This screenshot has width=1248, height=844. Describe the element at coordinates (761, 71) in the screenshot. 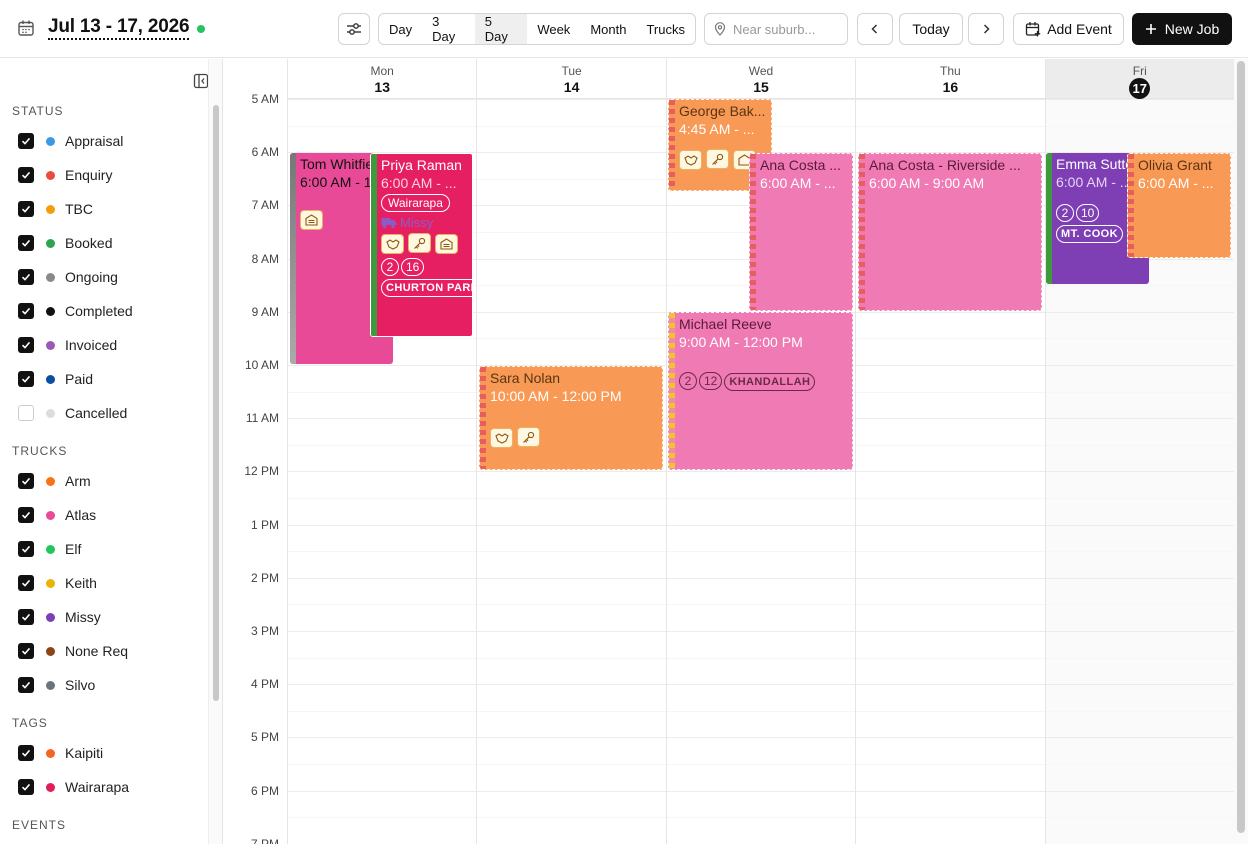

I see `day-name: Wed` at that location.